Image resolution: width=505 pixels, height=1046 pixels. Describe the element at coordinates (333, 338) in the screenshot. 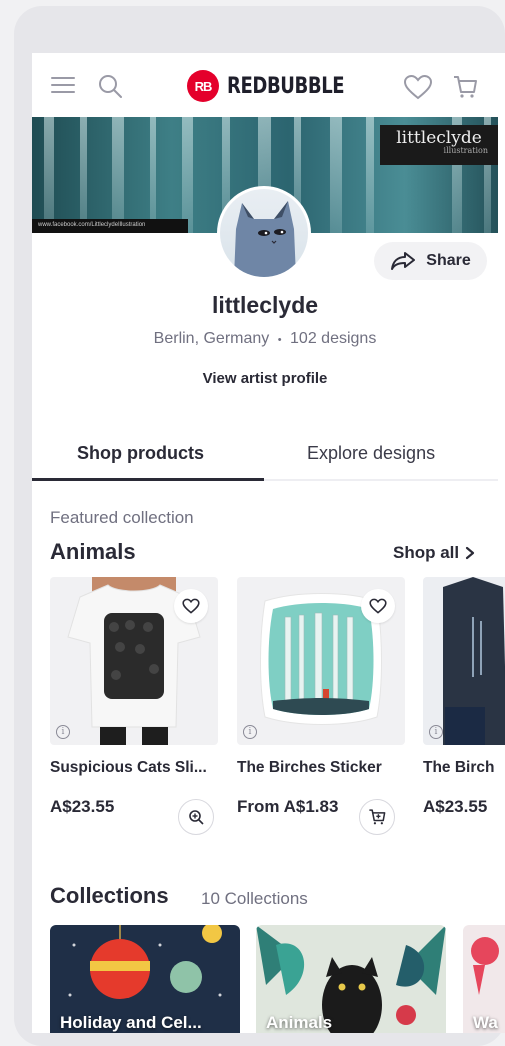

I see `artist-design-count: 102 designs` at that location.